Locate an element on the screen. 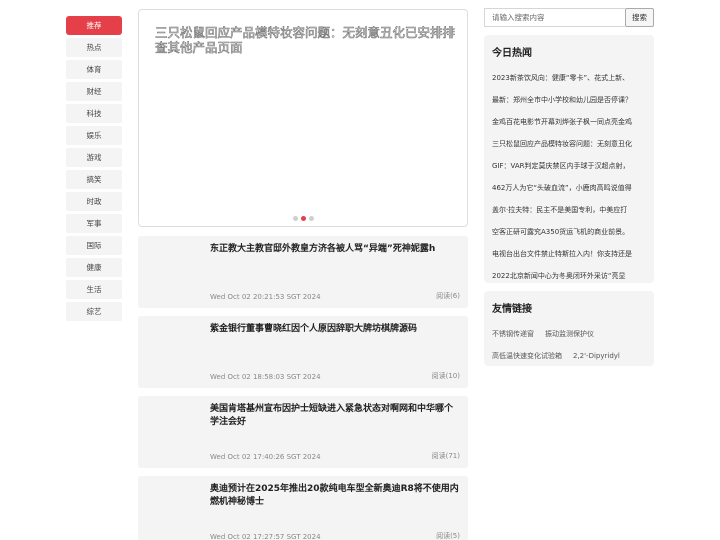  nav-item: 体育 is located at coordinates (94, 69).